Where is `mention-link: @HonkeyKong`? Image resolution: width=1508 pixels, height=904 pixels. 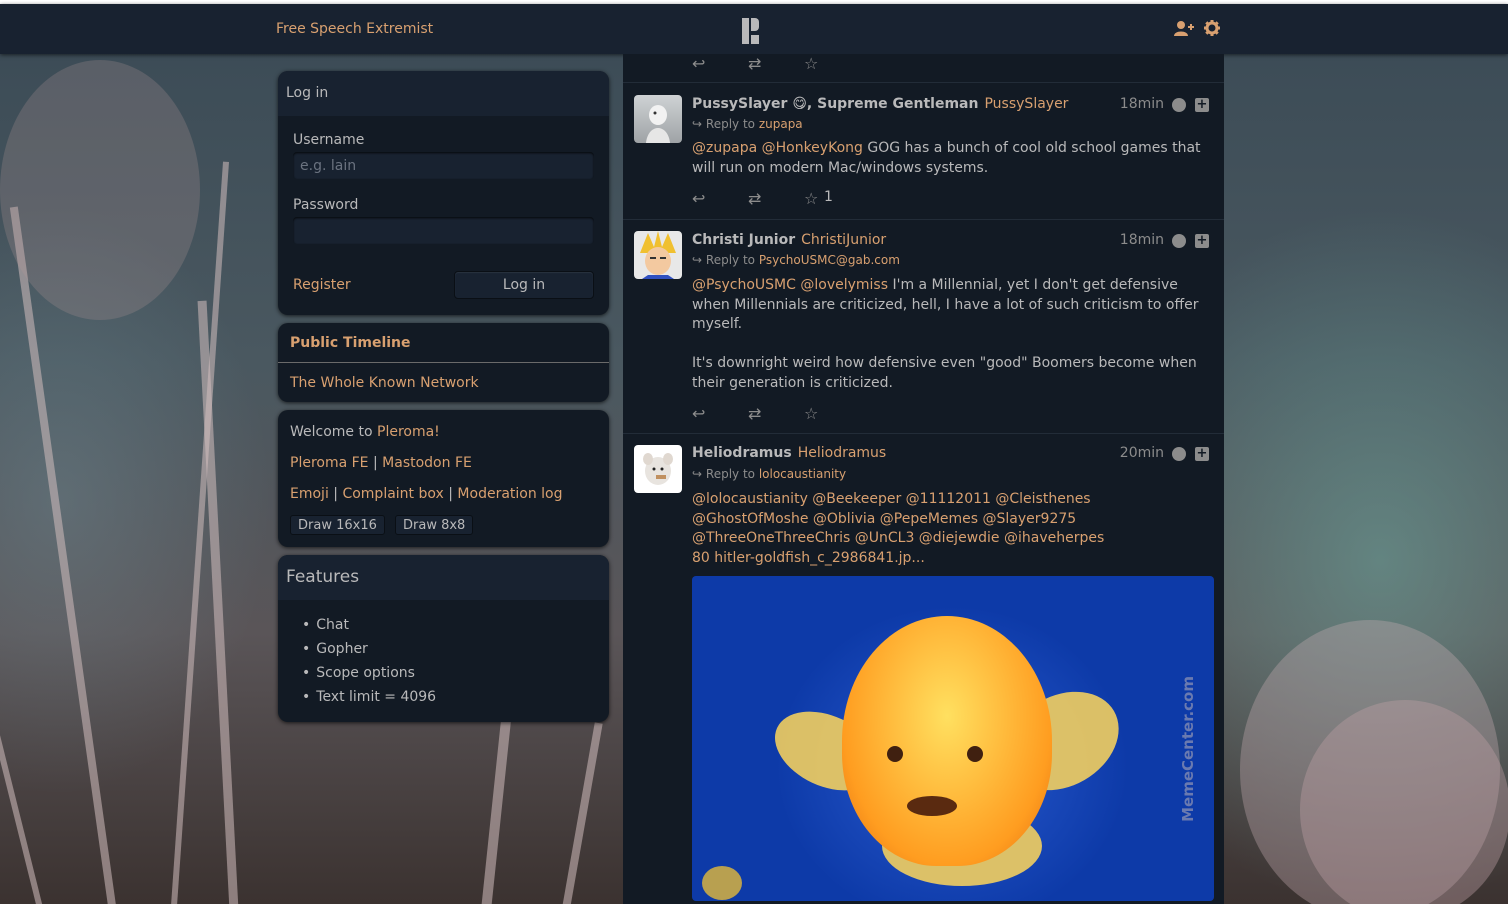
mention-link: @HonkeyKong is located at coordinates (812, 148).